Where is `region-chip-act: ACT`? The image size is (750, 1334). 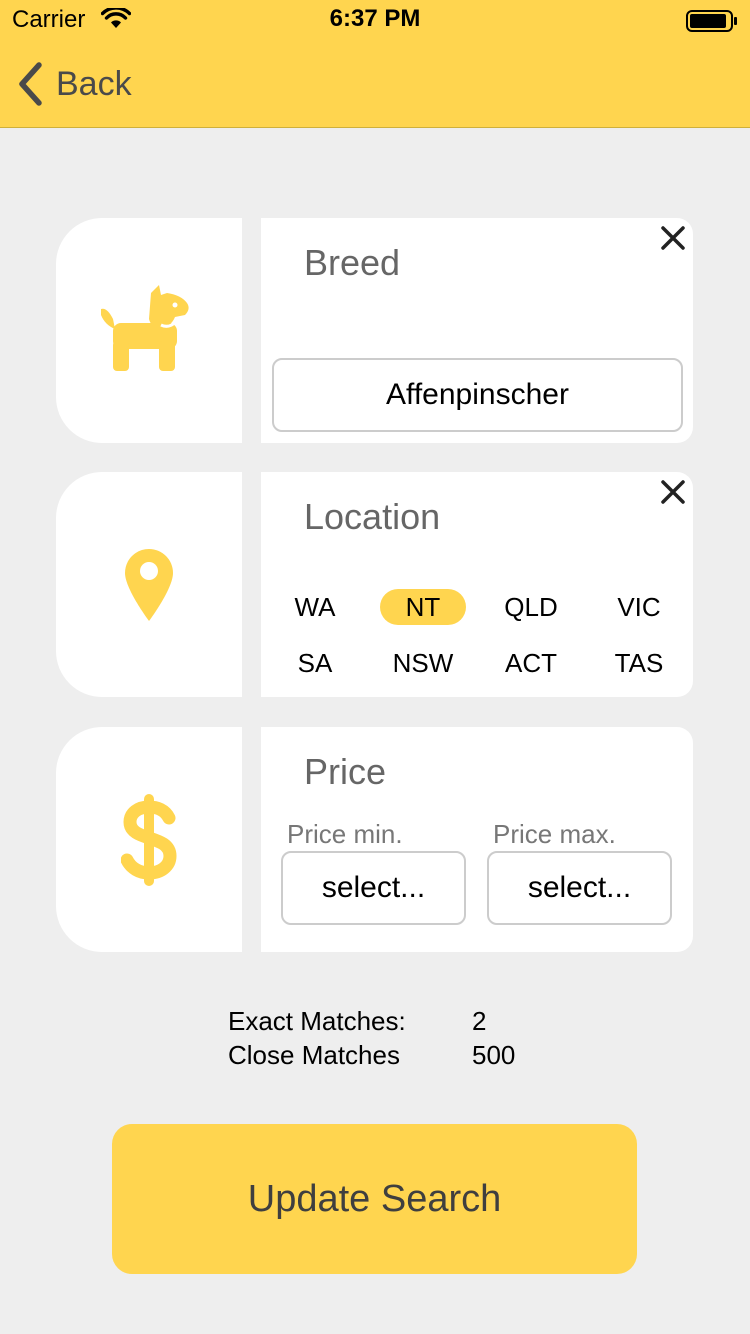 region-chip-act: ACT is located at coordinates (531, 663).